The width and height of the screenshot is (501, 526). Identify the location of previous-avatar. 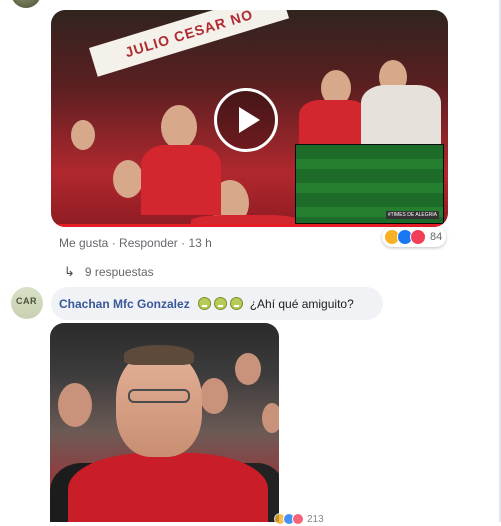
(26, 4).